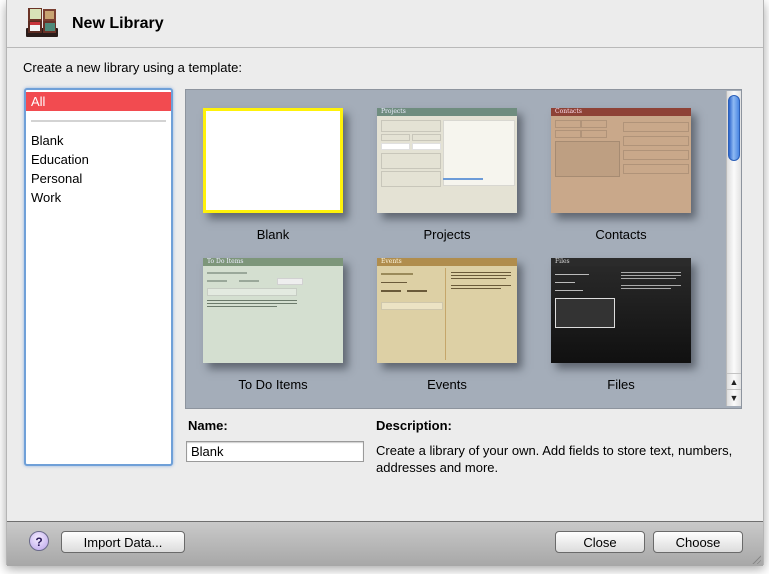  I want to click on close-button: Close, so click(600, 542).